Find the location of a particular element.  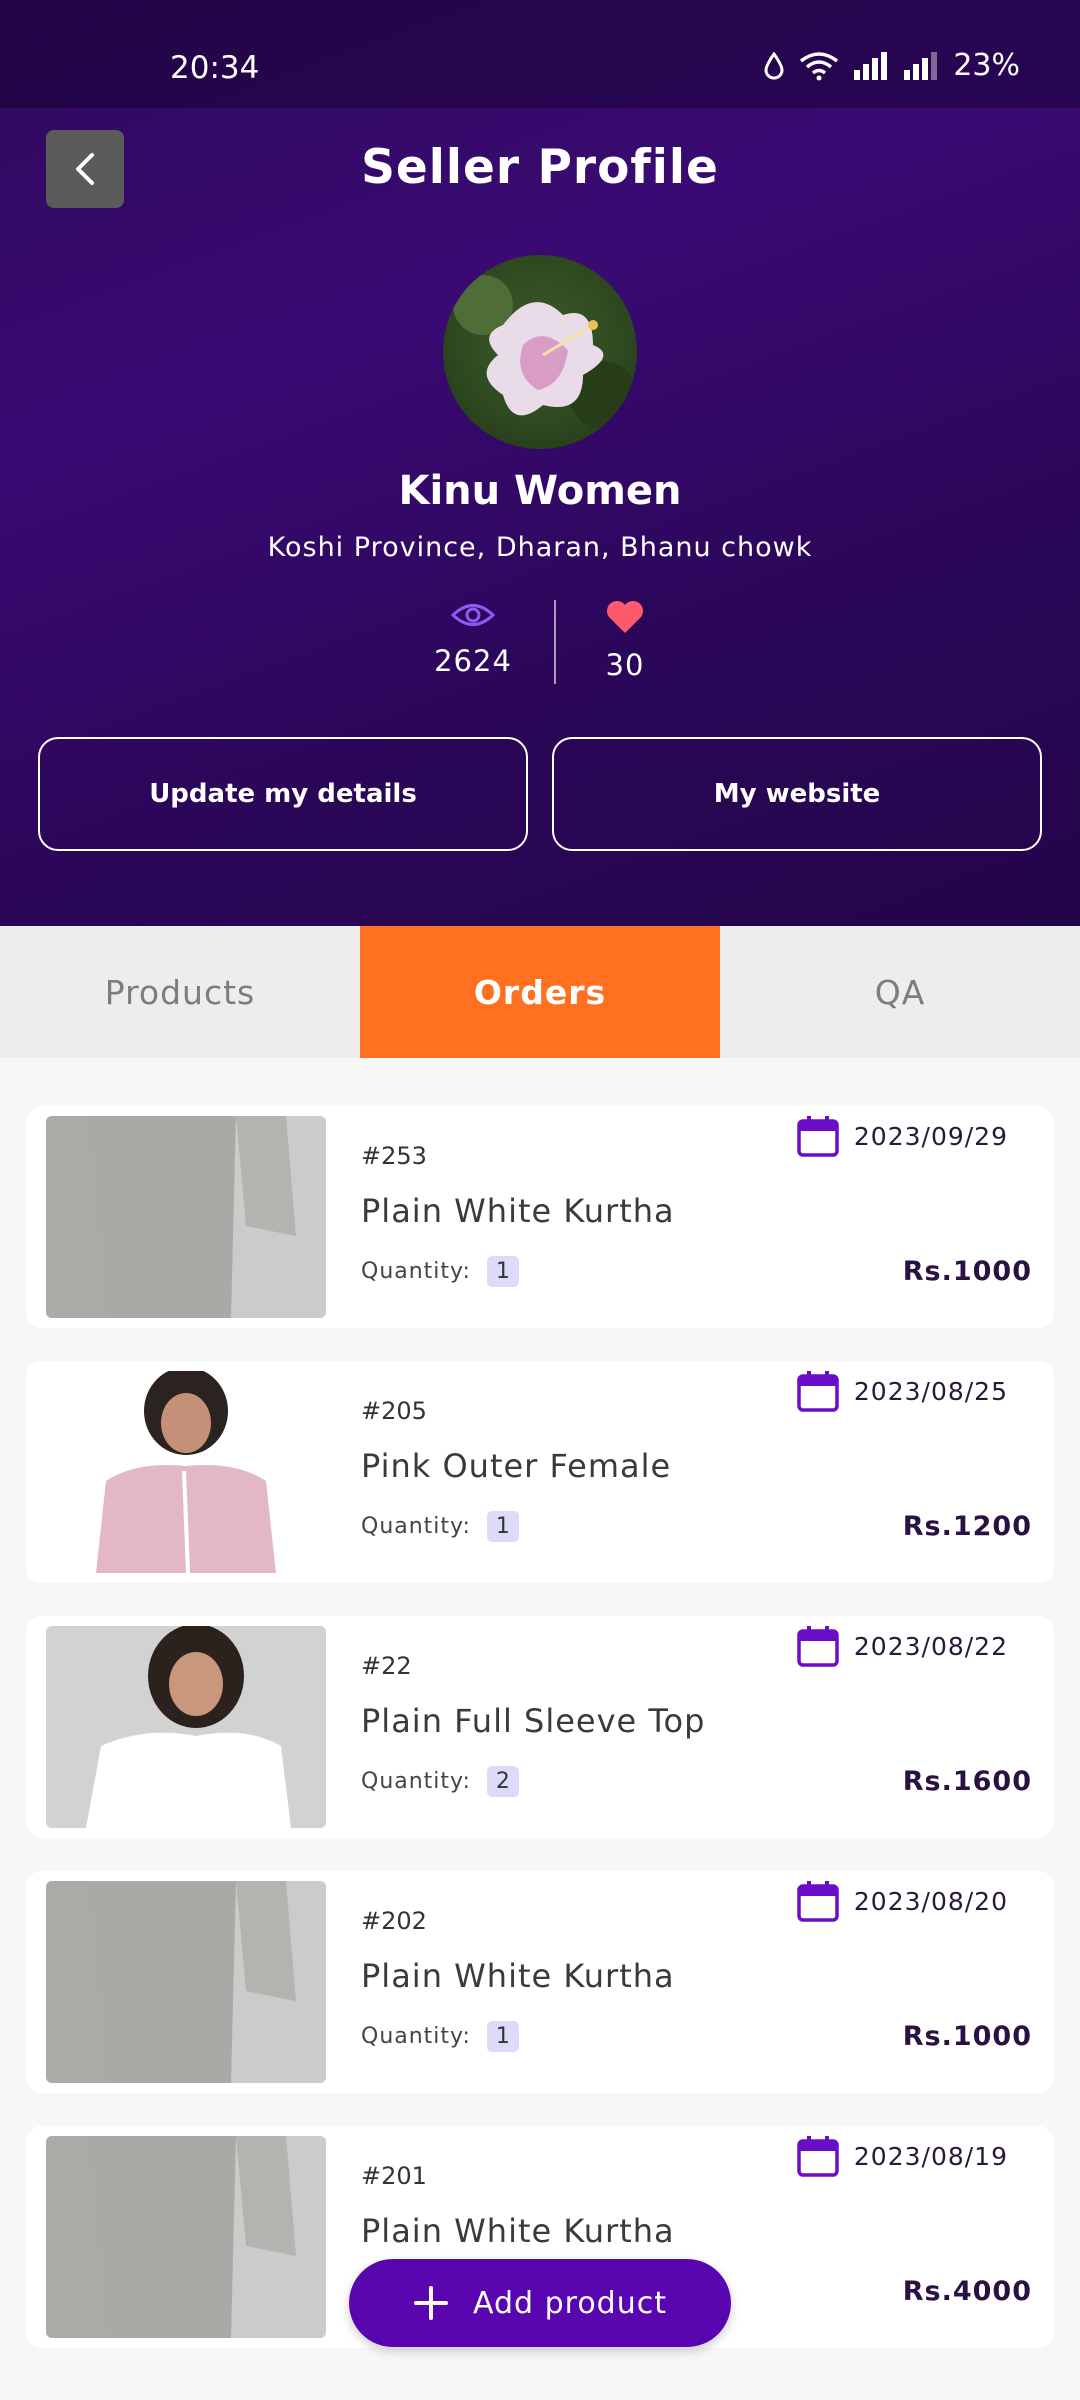

my-website-button: My website is located at coordinates (797, 794).